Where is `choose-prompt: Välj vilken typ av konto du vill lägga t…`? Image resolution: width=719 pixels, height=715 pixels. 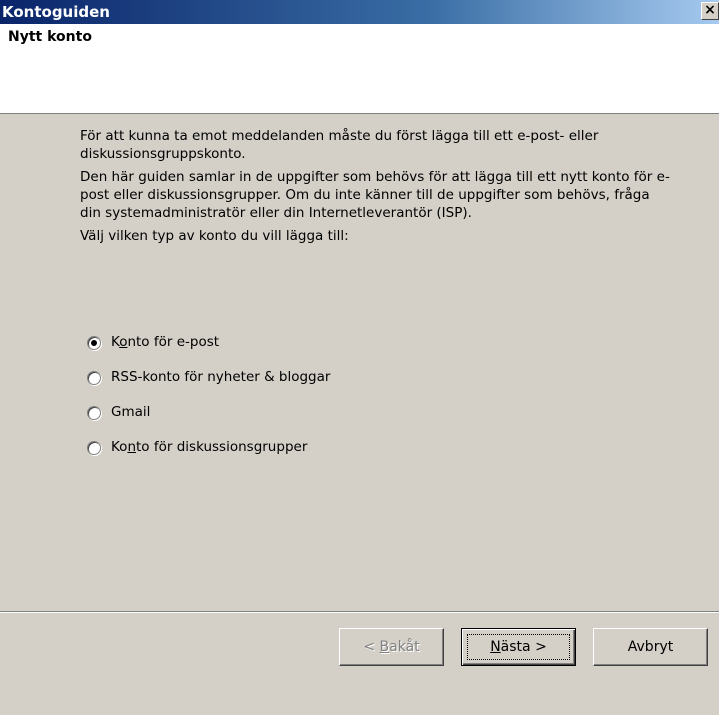
choose-prompt: Välj vilken typ av konto du vill lägga t… is located at coordinates (214, 236).